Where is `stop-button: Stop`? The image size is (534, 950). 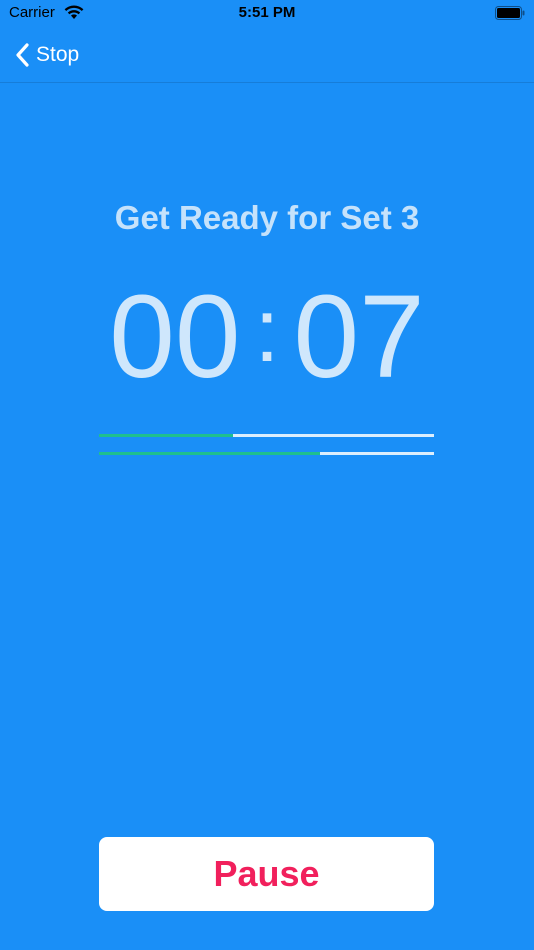
stop-button: Stop is located at coordinates (46, 55).